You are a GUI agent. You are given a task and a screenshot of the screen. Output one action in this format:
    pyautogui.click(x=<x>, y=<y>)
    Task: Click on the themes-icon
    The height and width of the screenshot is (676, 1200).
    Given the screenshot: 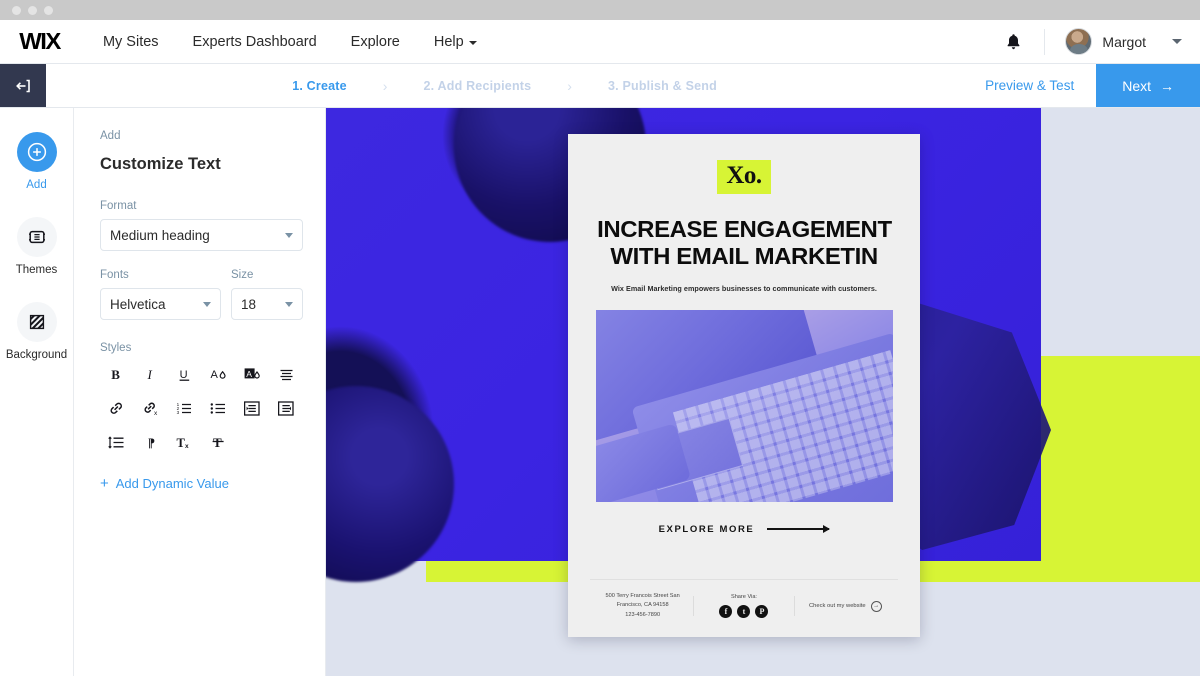 What is the action you would take?
    pyautogui.click(x=36, y=237)
    